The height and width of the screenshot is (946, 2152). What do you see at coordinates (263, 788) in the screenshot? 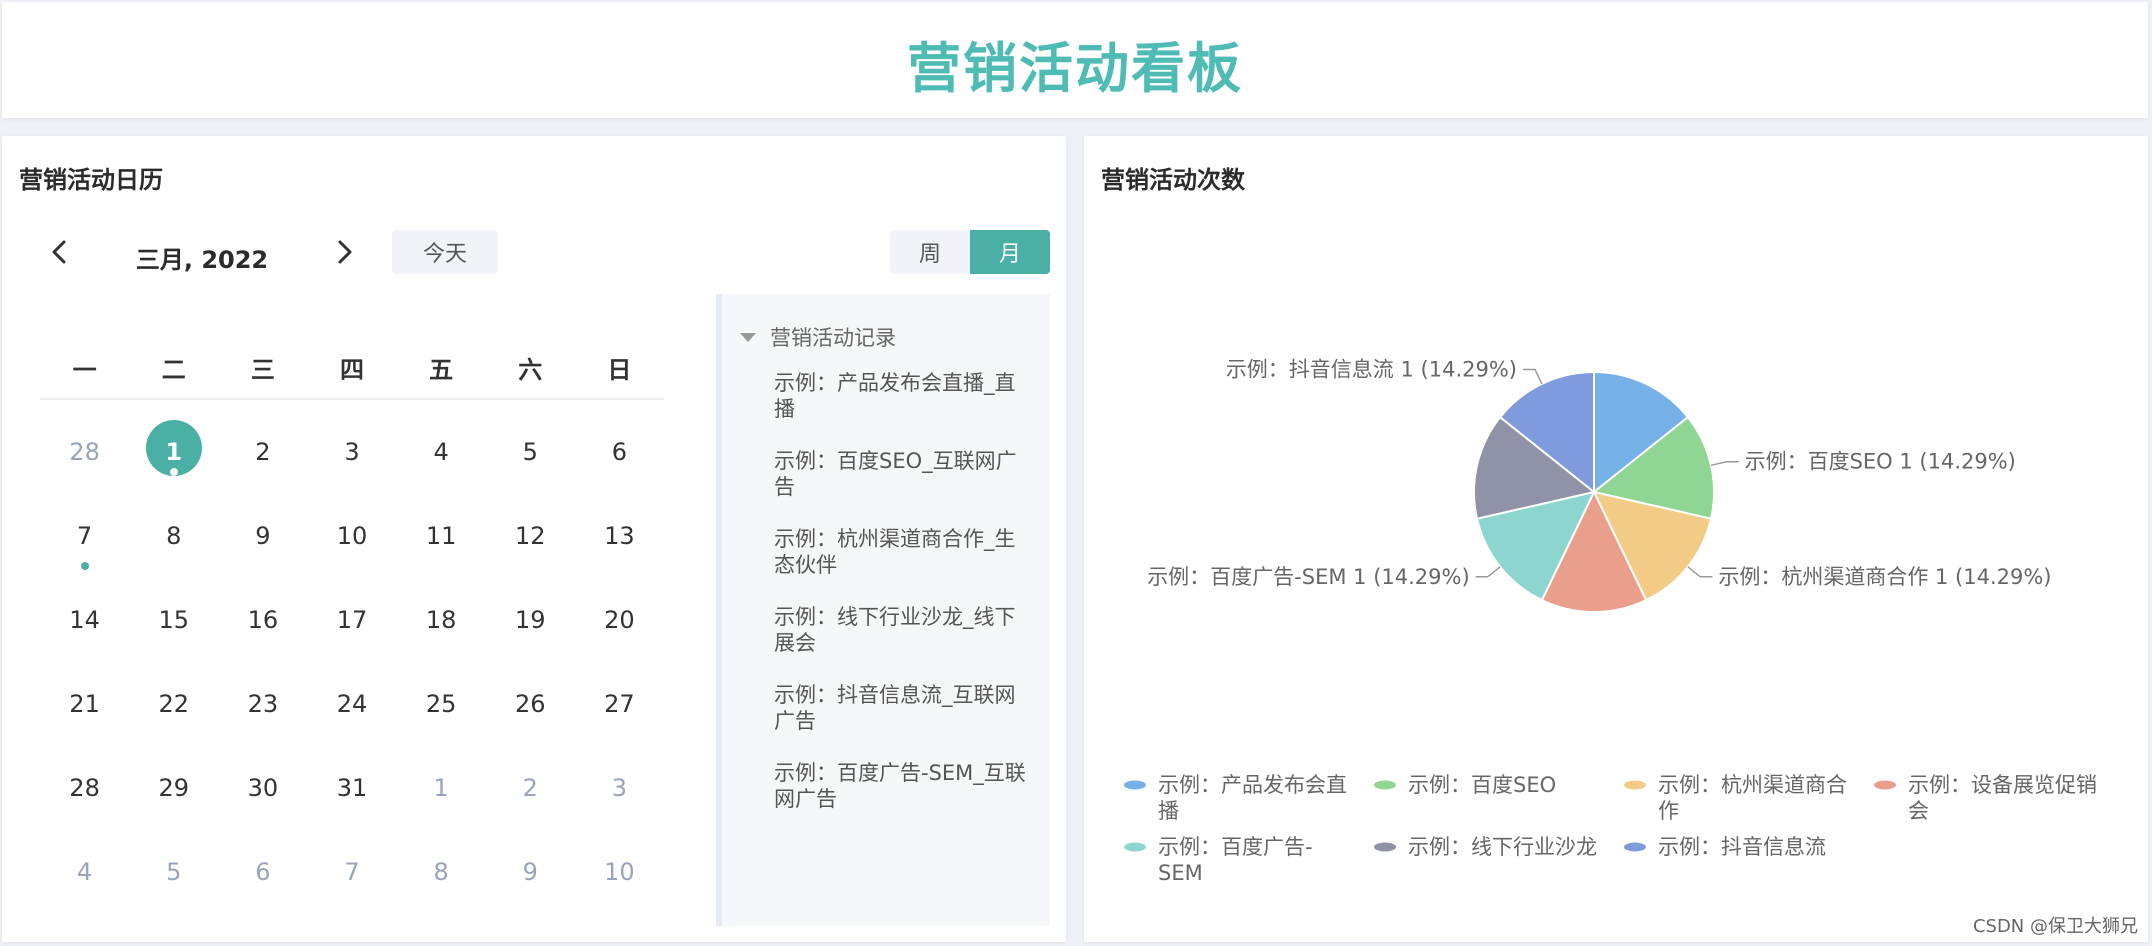
I see `day-number: 30` at bounding box center [263, 788].